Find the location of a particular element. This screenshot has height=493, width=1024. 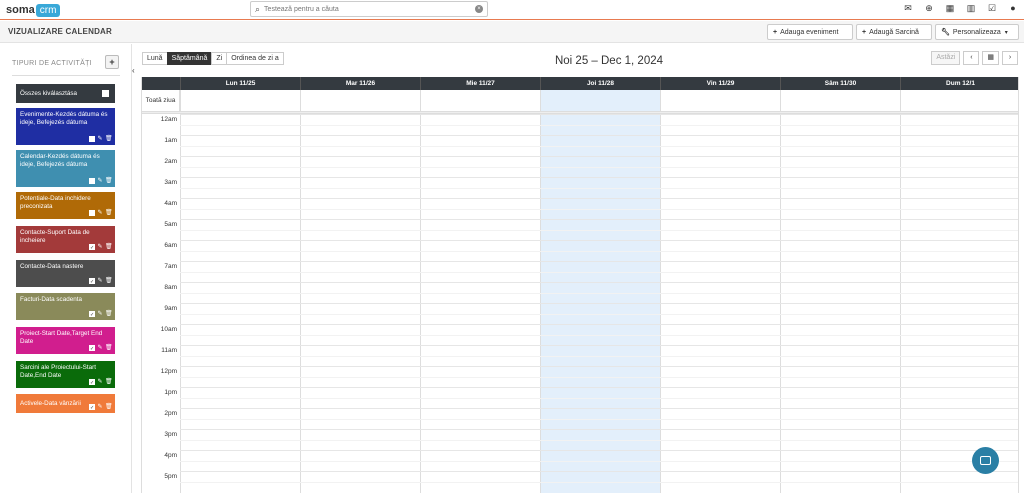

add-activity-type-button: + is located at coordinates (112, 62).